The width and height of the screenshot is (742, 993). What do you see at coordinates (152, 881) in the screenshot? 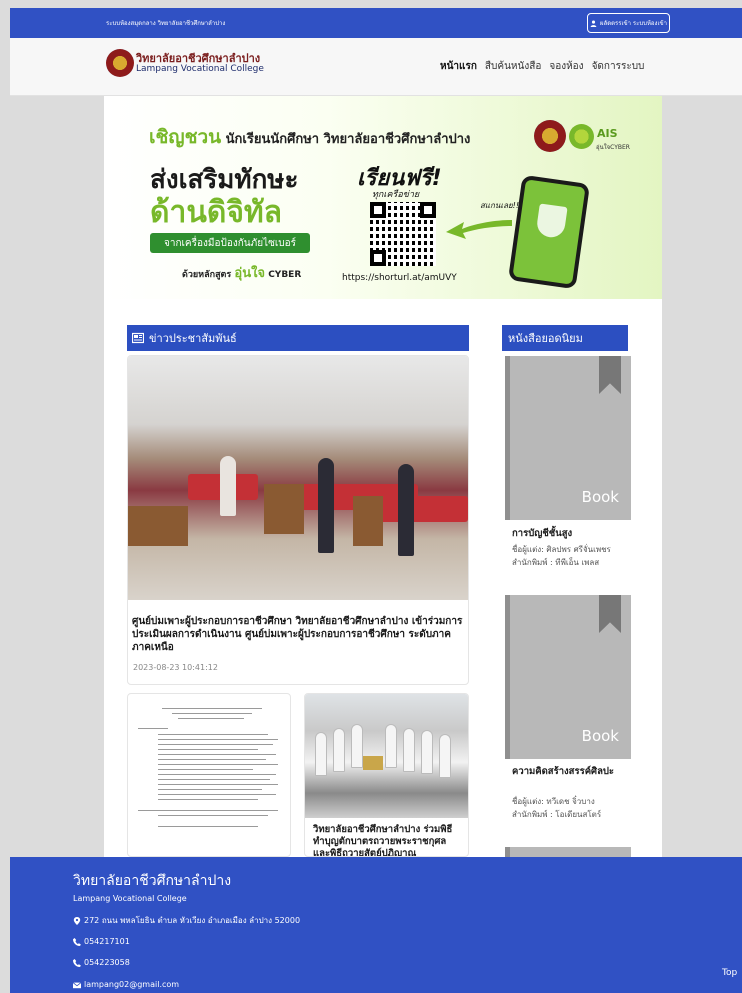
I see `footer-title: วิทยาลัยอาชีวศึกษาลำปาง` at bounding box center [152, 881].